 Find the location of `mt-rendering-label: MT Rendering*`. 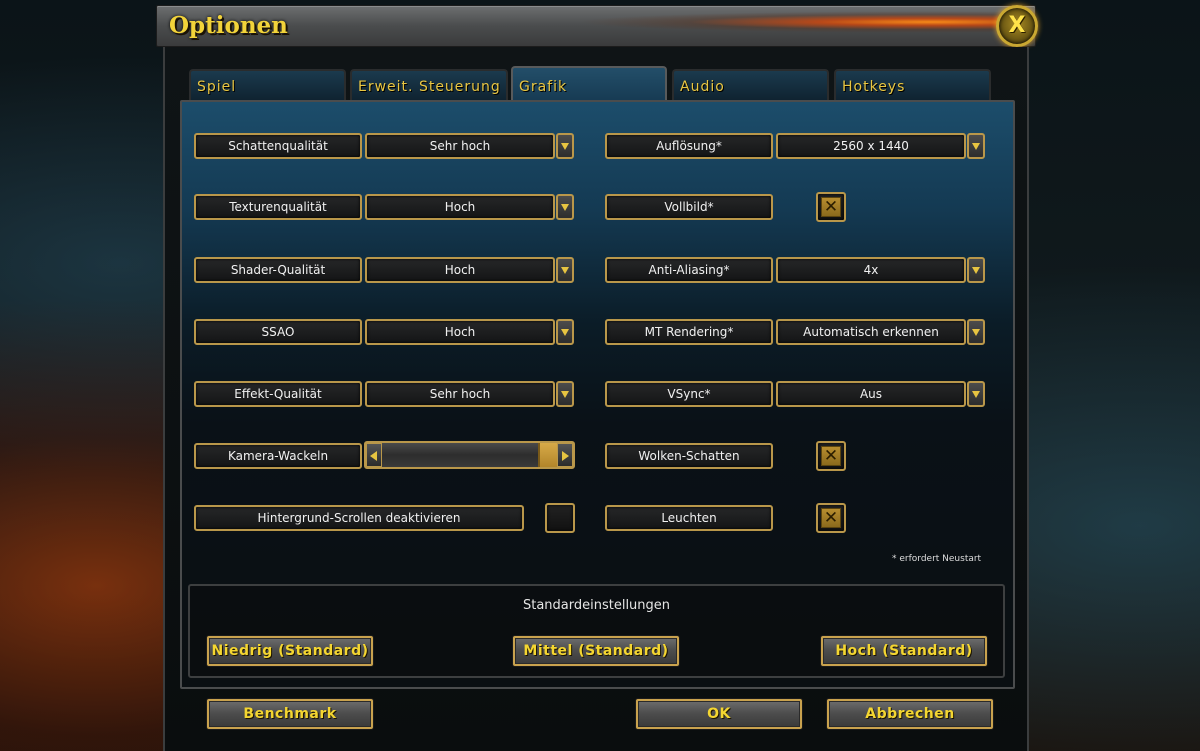

mt-rendering-label: MT Rendering* is located at coordinates (689, 332).